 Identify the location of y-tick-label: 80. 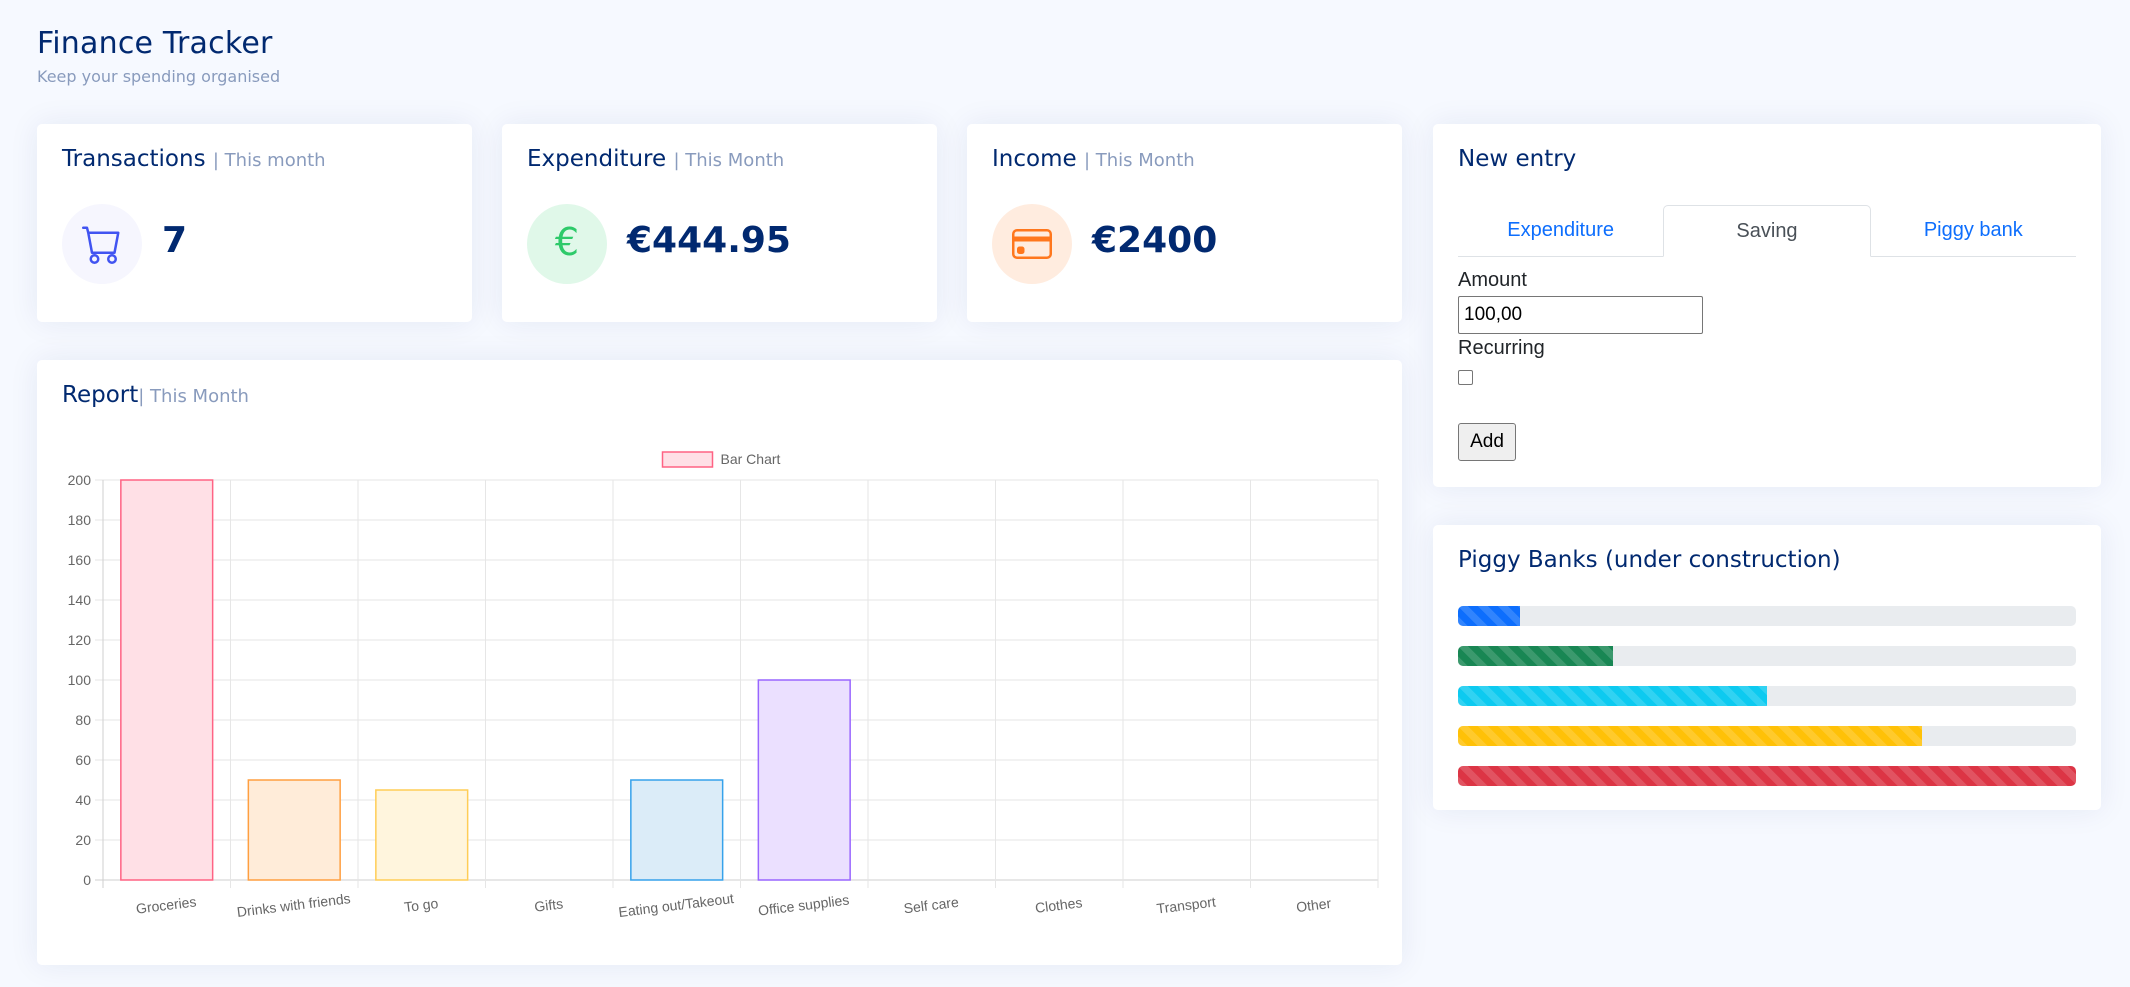
(83, 720).